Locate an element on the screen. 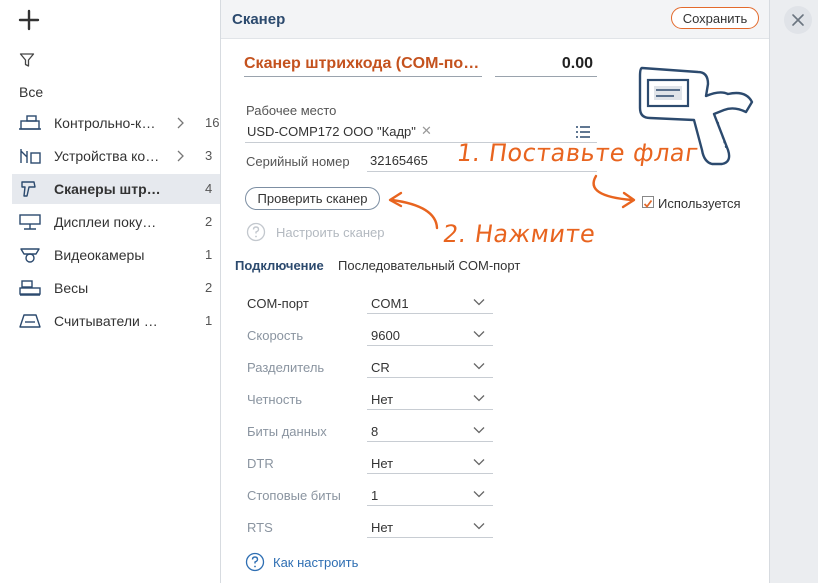  close-button is located at coordinates (798, 20).